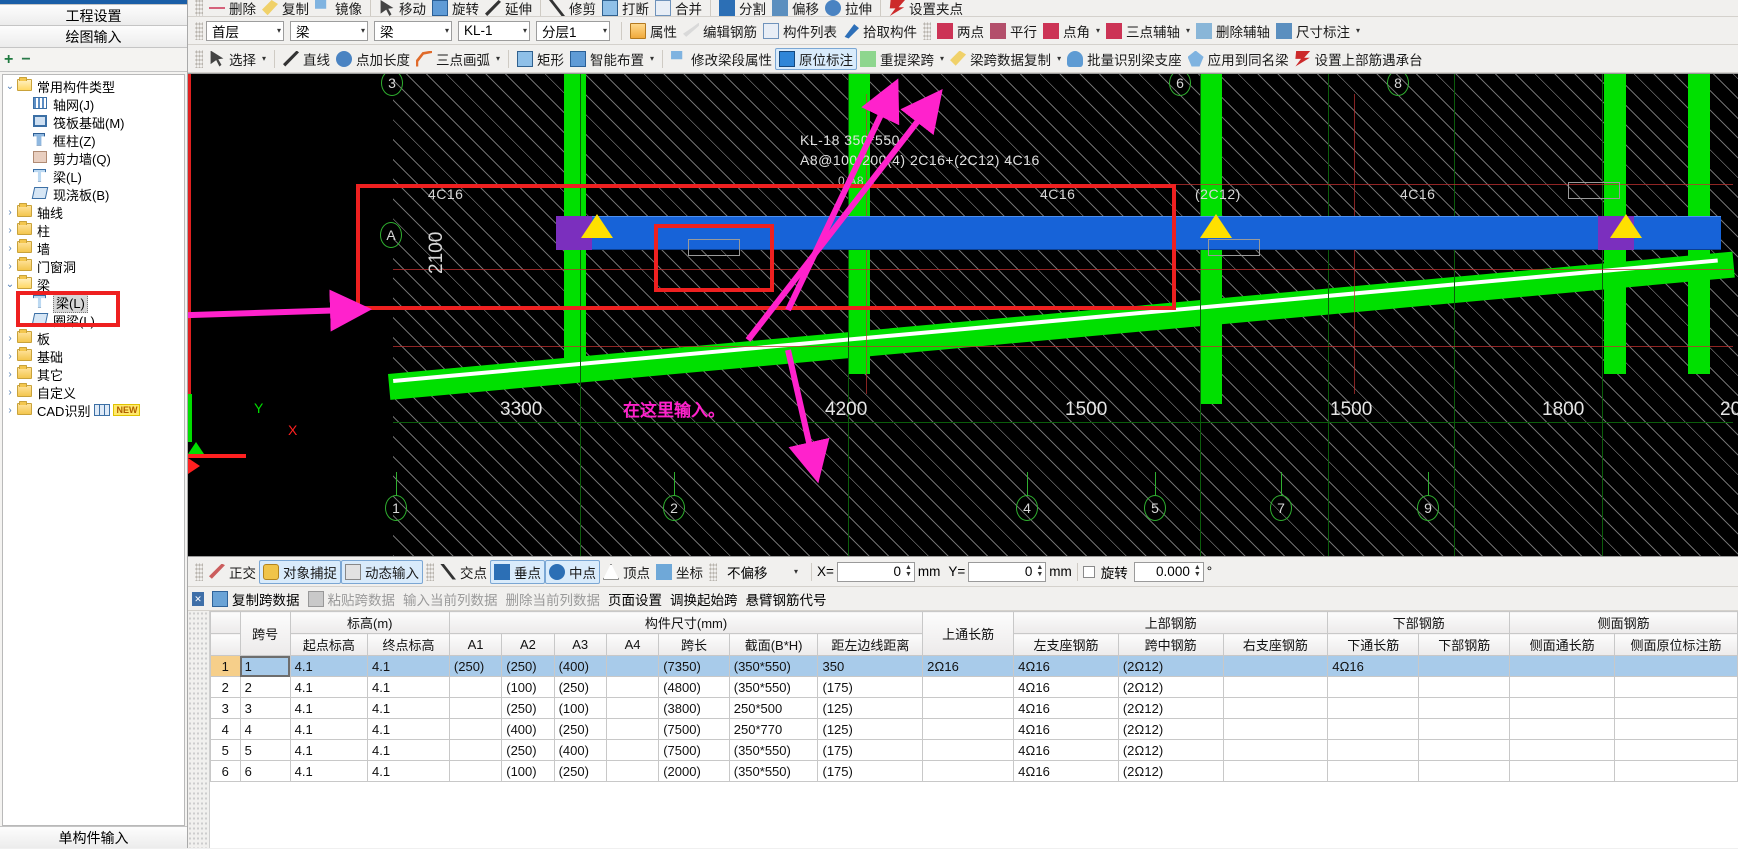 The image size is (1738, 849). Describe the element at coordinates (225, 729) in the screenshot. I see `row-number: 4` at that location.